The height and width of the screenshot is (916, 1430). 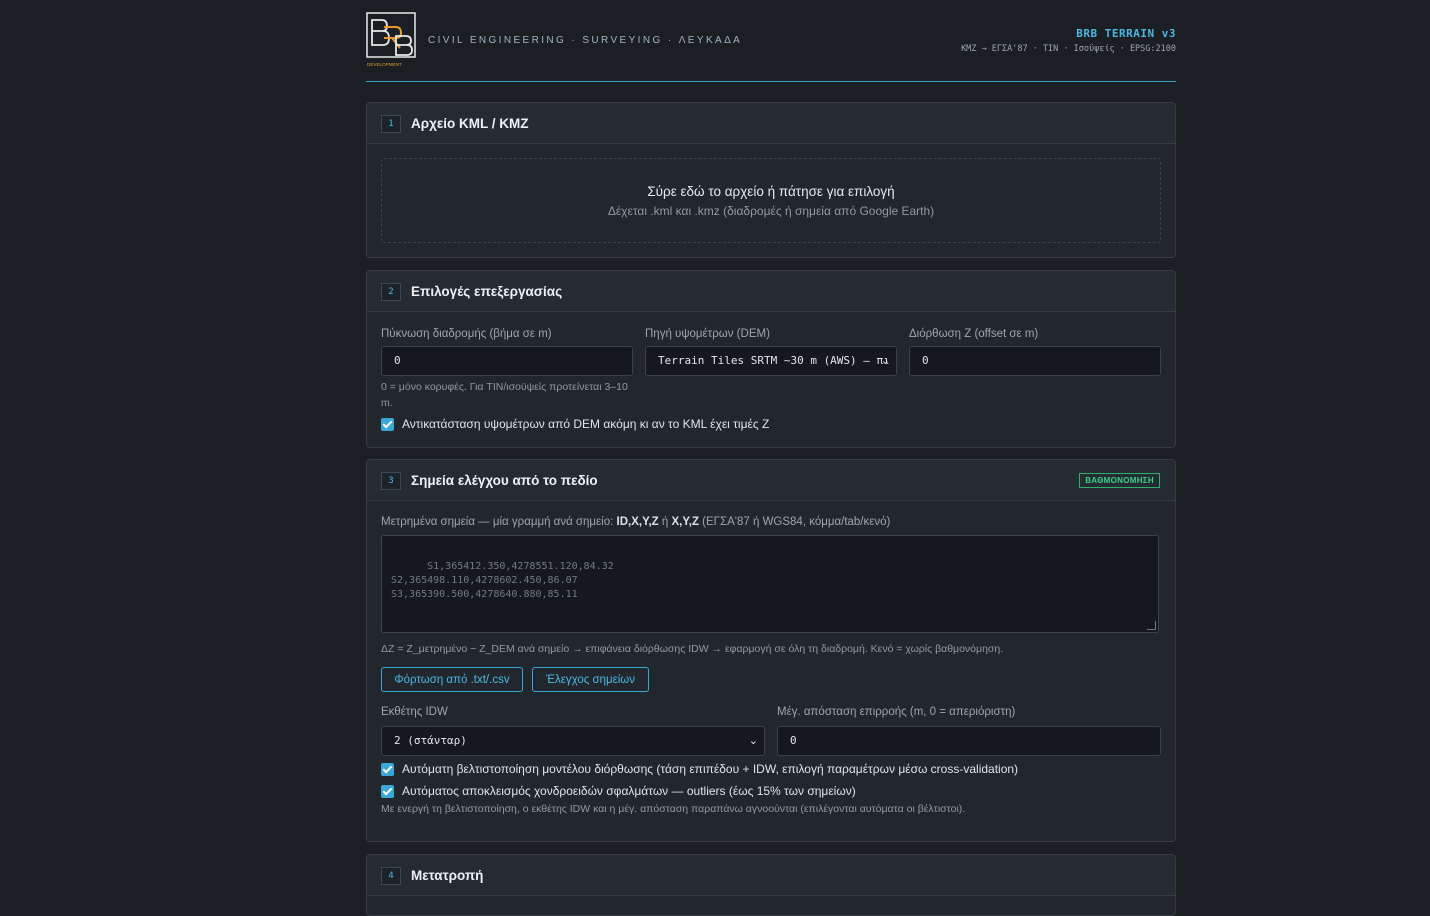 I want to click on step-1-header: 1 Αρχείο KML / KMZ, so click(x=771, y=123).